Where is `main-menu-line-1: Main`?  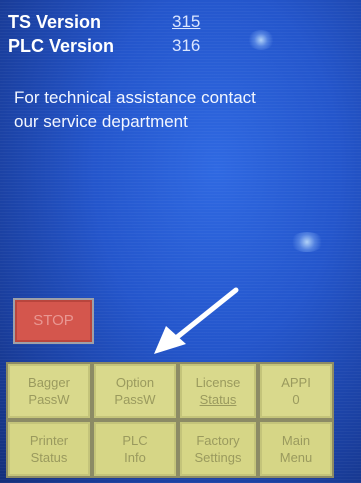 main-menu-line-1: Main is located at coordinates (296, 440).